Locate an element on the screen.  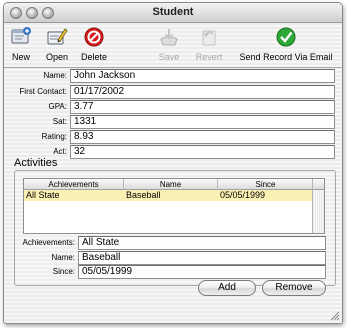
activity-achievements-label: Achievements: is located at coordinates (48, 242).